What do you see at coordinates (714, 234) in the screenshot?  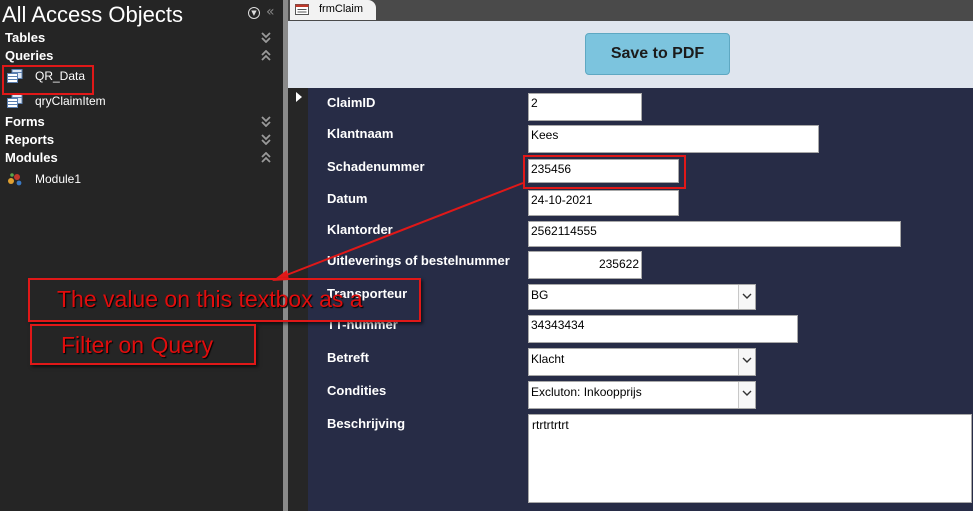 I see `klantorder-field: 2562114555` at bounding box center [714, 234].